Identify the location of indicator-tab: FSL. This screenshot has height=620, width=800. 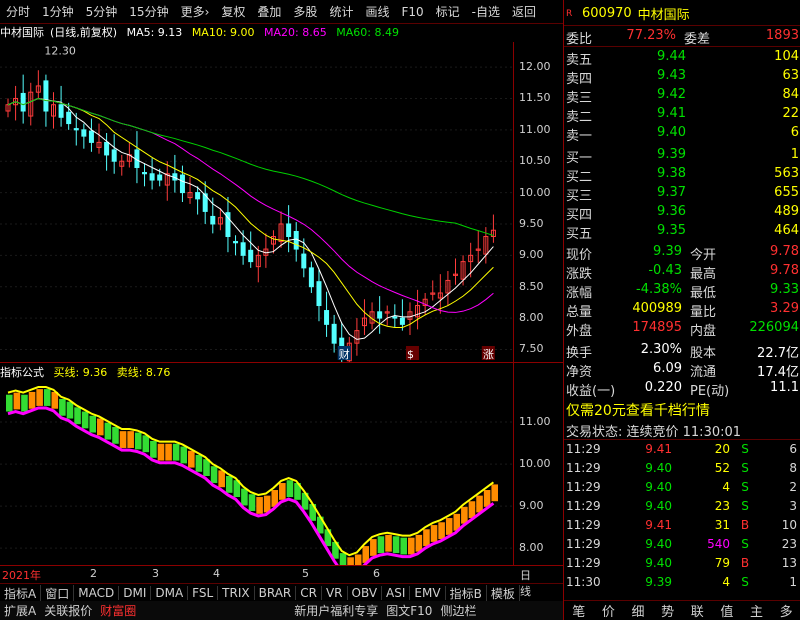
(203, 593).